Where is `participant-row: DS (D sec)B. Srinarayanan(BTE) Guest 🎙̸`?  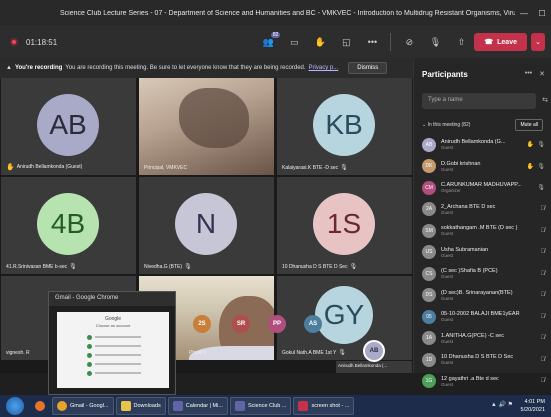
participant-row: DS (D sec)B. Srinarayanan(BTE) Guest 🎙̸ is located at coordinates (482, 296).